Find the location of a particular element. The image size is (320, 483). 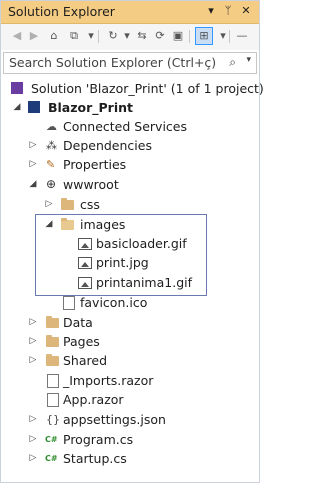

search-input is located at coordinates (118, 62).